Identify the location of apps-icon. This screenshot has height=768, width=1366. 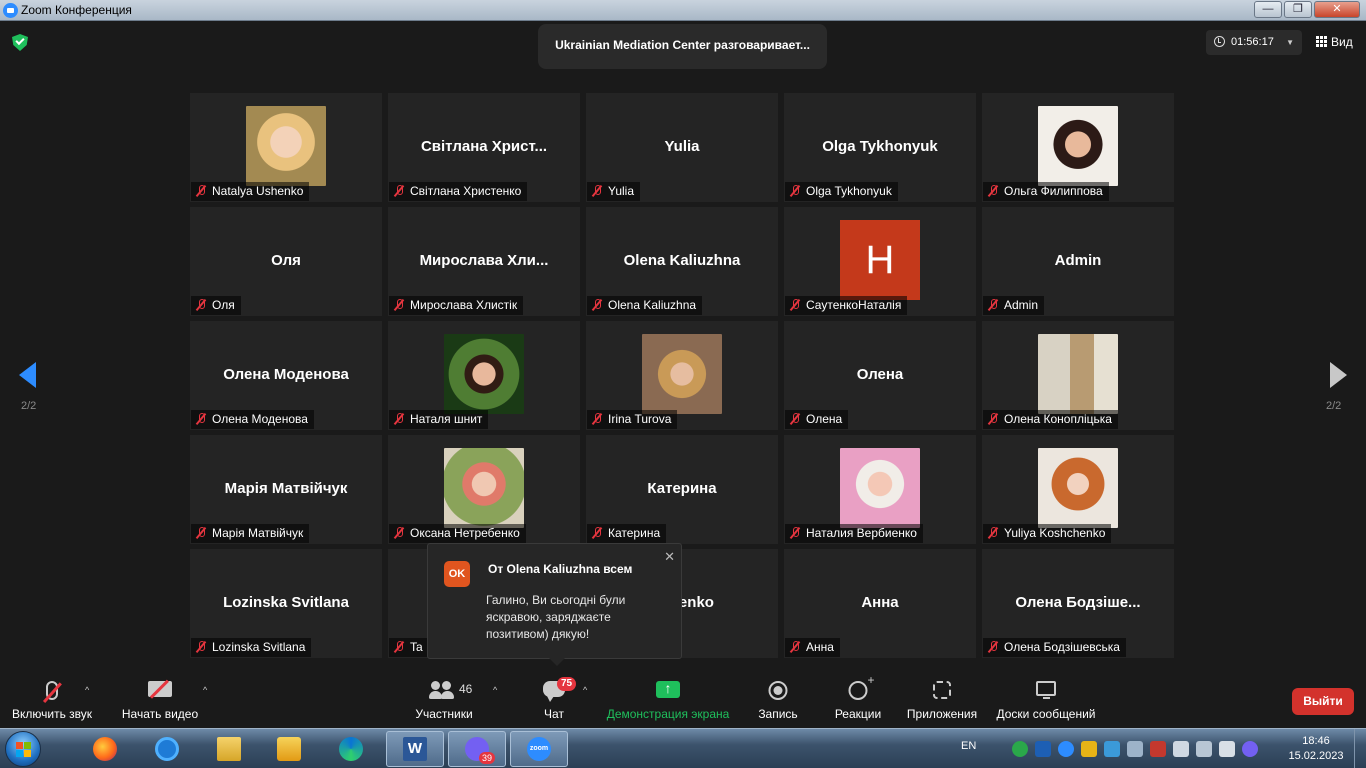
(942, 690).